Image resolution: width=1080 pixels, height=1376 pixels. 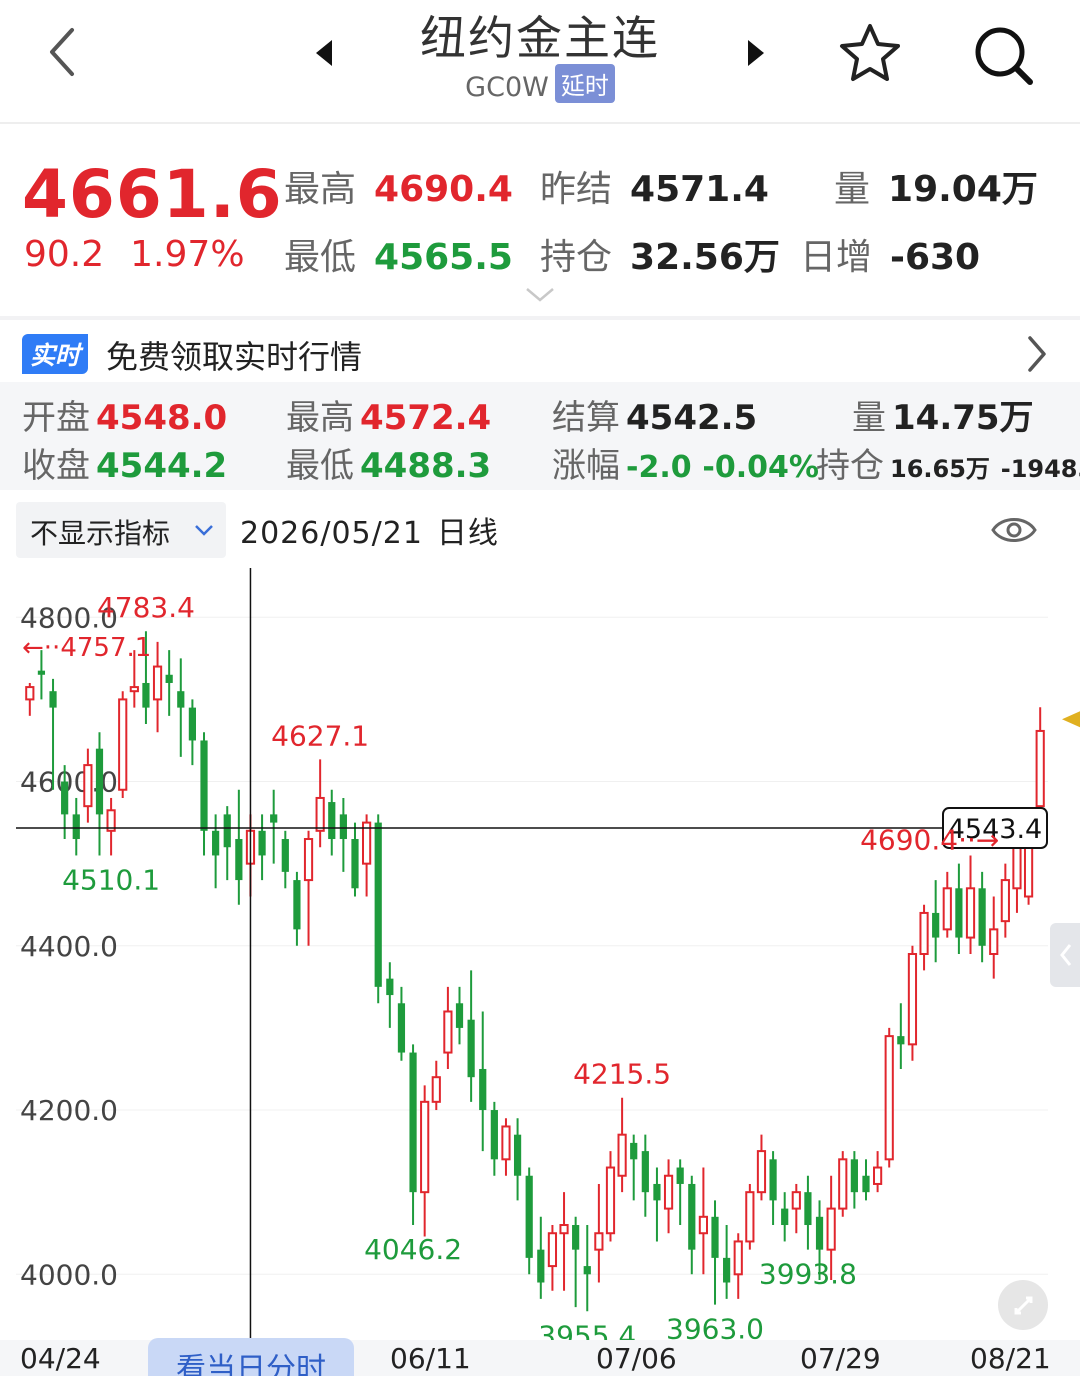 What do you see at coordinates (840, 1358) in the screenshot?
I see `x-tick-label: 07/29` at bounding box center [840, 1358].